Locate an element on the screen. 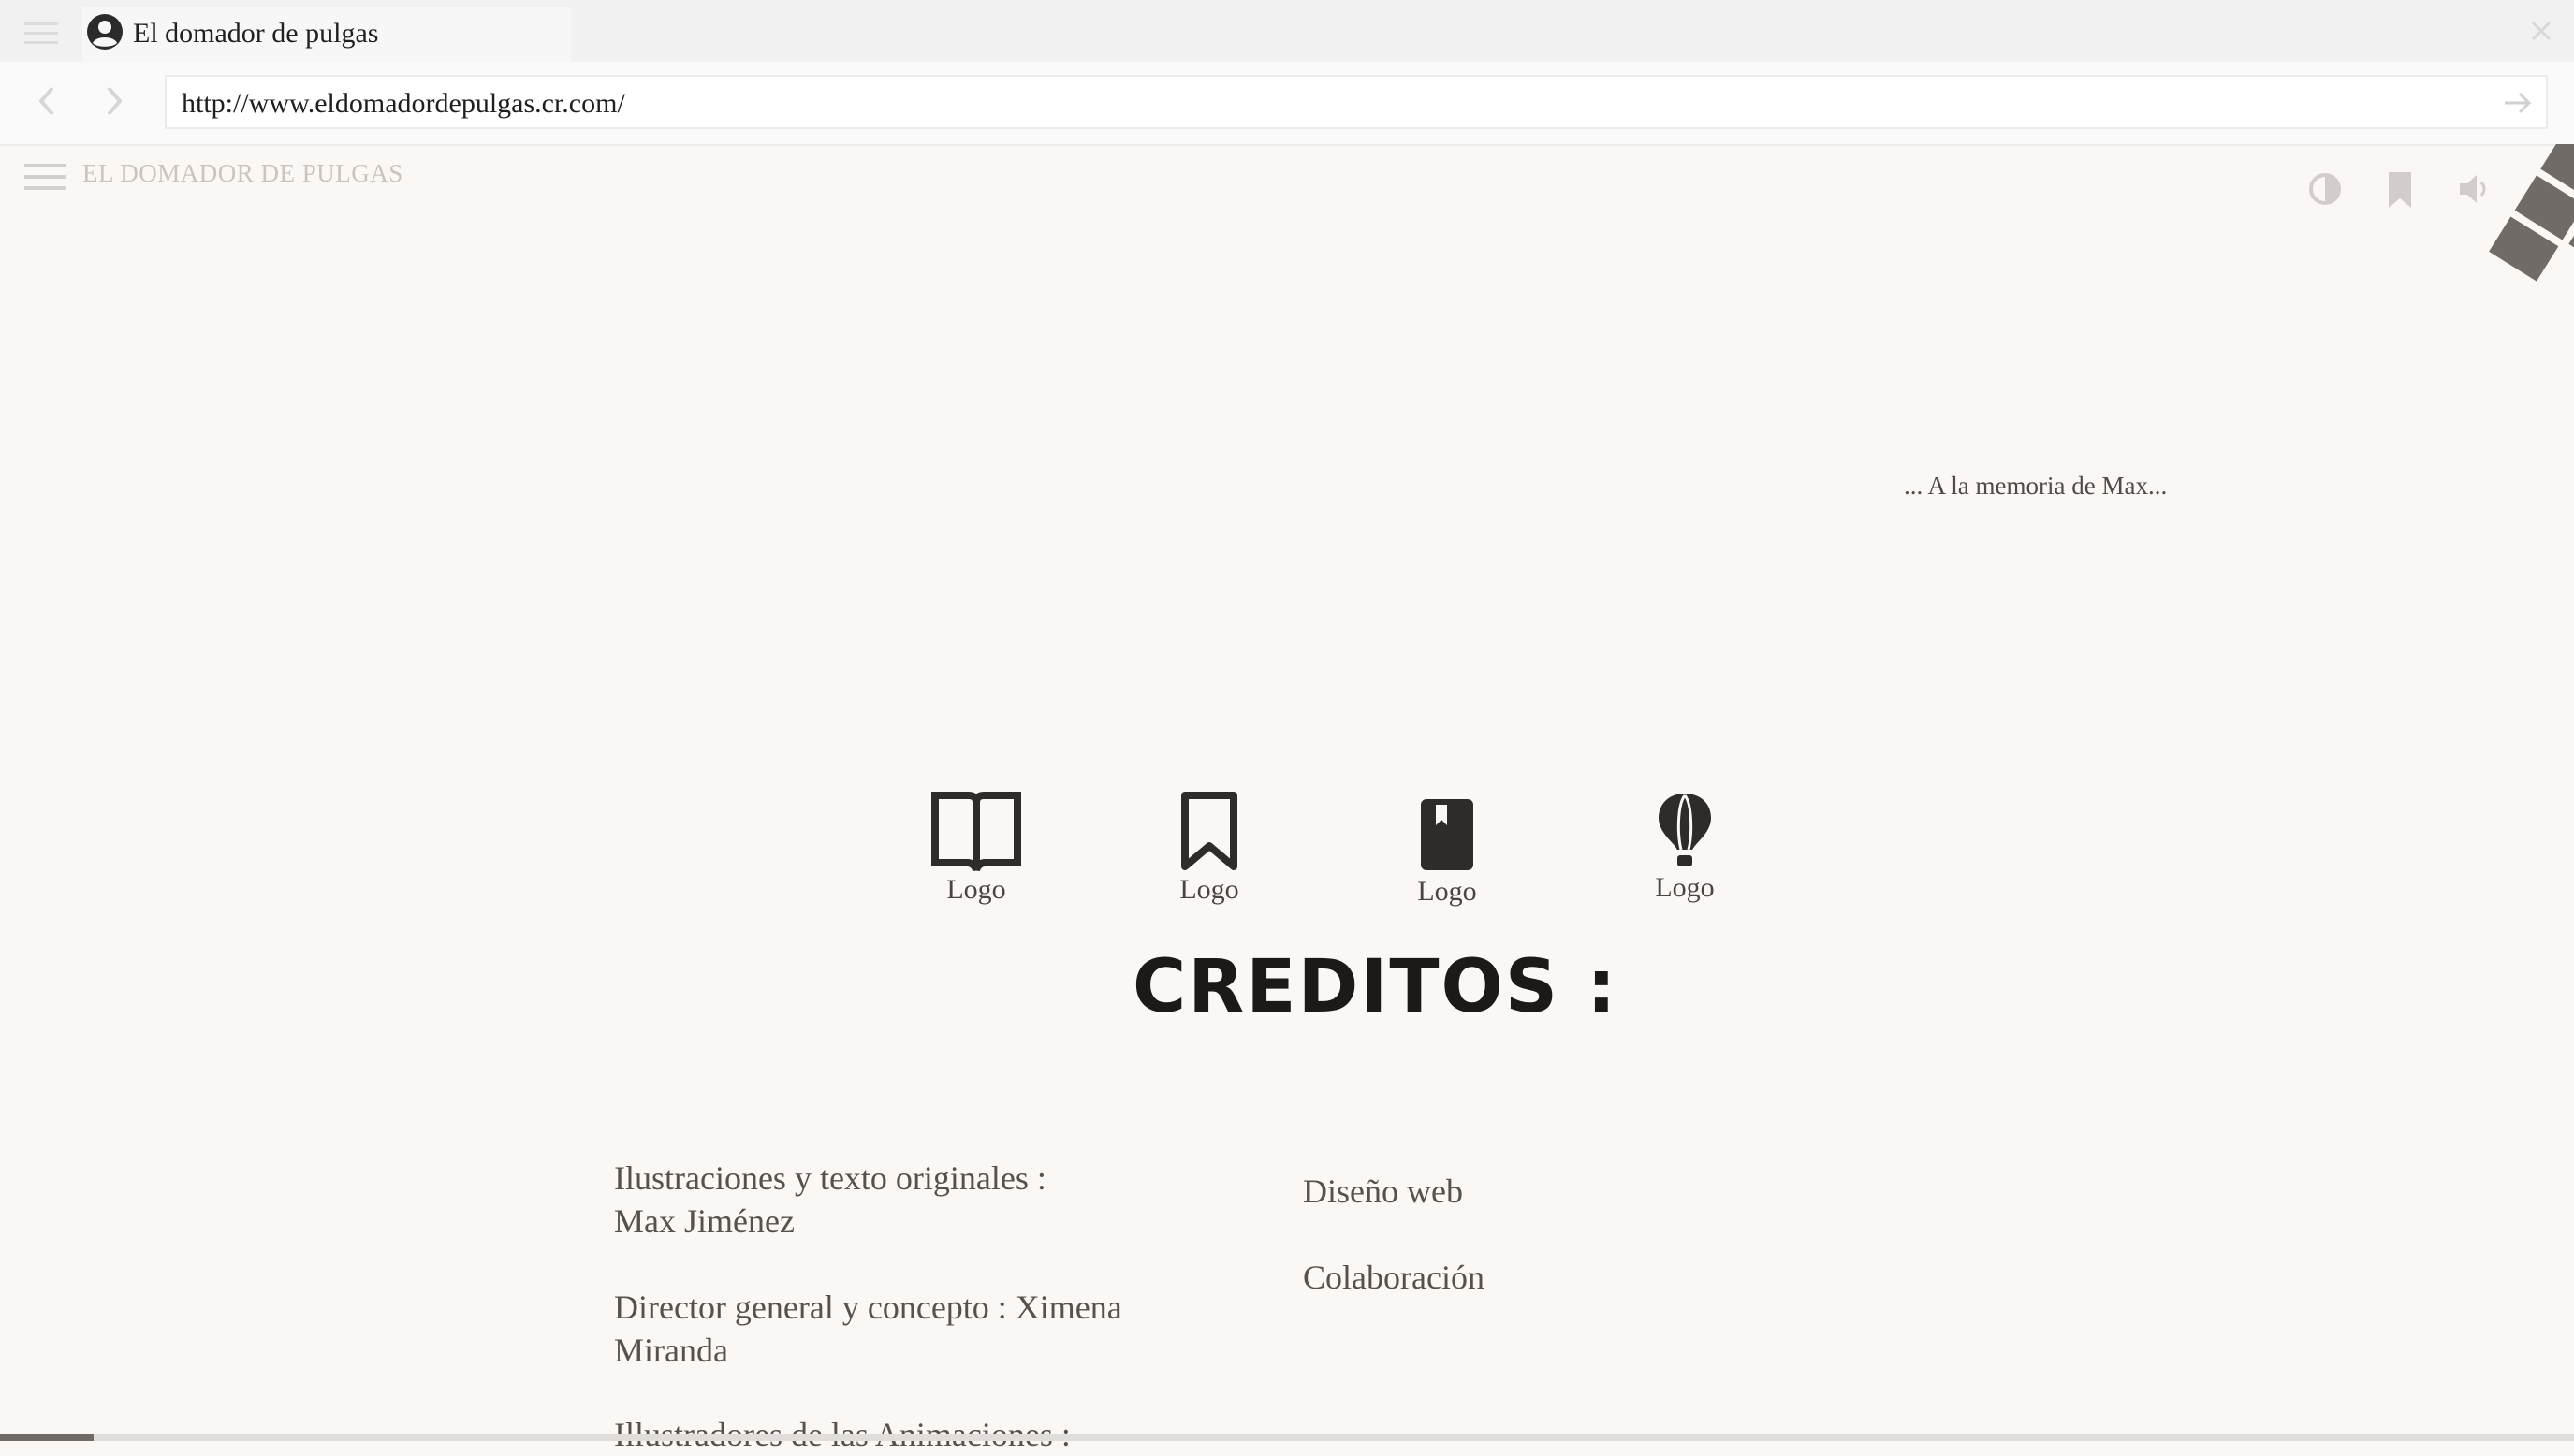  chevron-left-icon is located at coordinates (47, 101).